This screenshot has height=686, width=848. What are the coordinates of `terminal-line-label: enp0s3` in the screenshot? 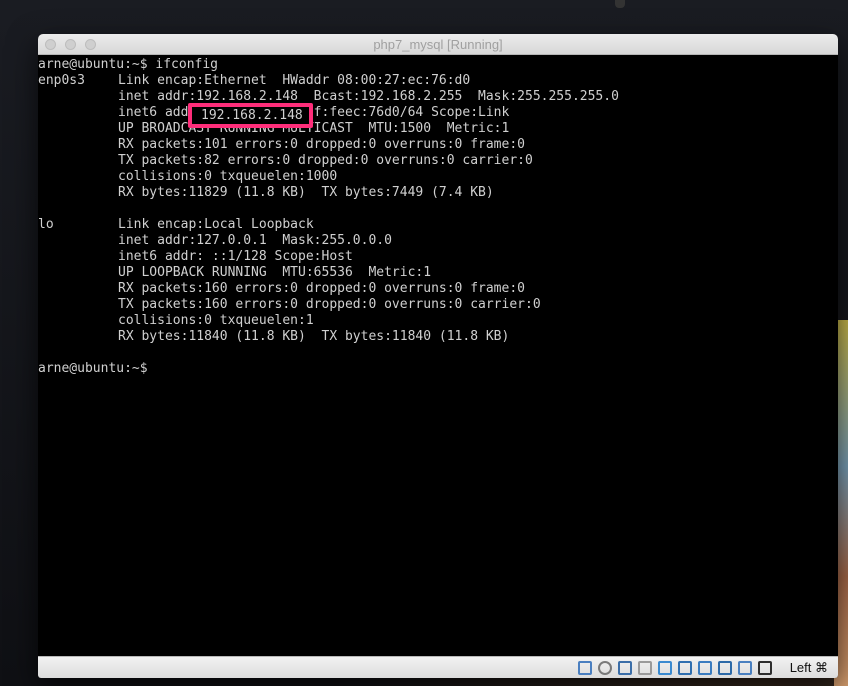 It's located at (61, 80).